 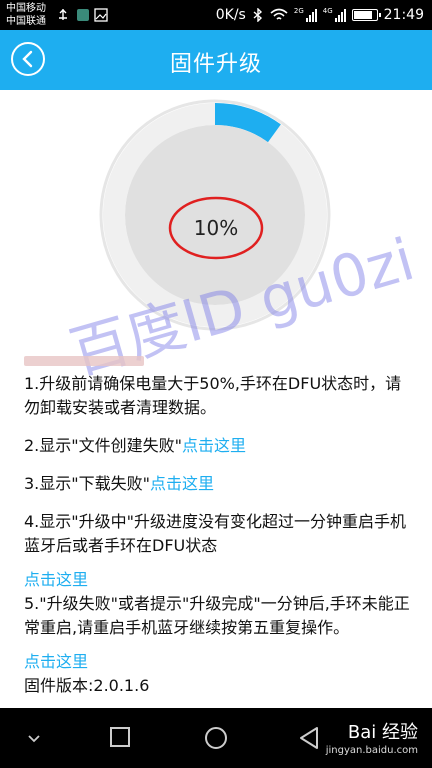 I want to click on nav-back-icon, so click(x=309, y=738).